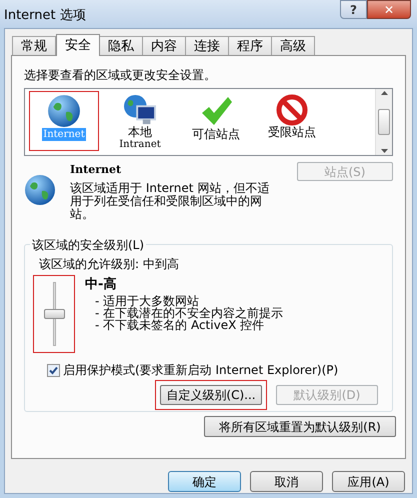  I want to click on zone-item: 可信站点, so click(216, 121).